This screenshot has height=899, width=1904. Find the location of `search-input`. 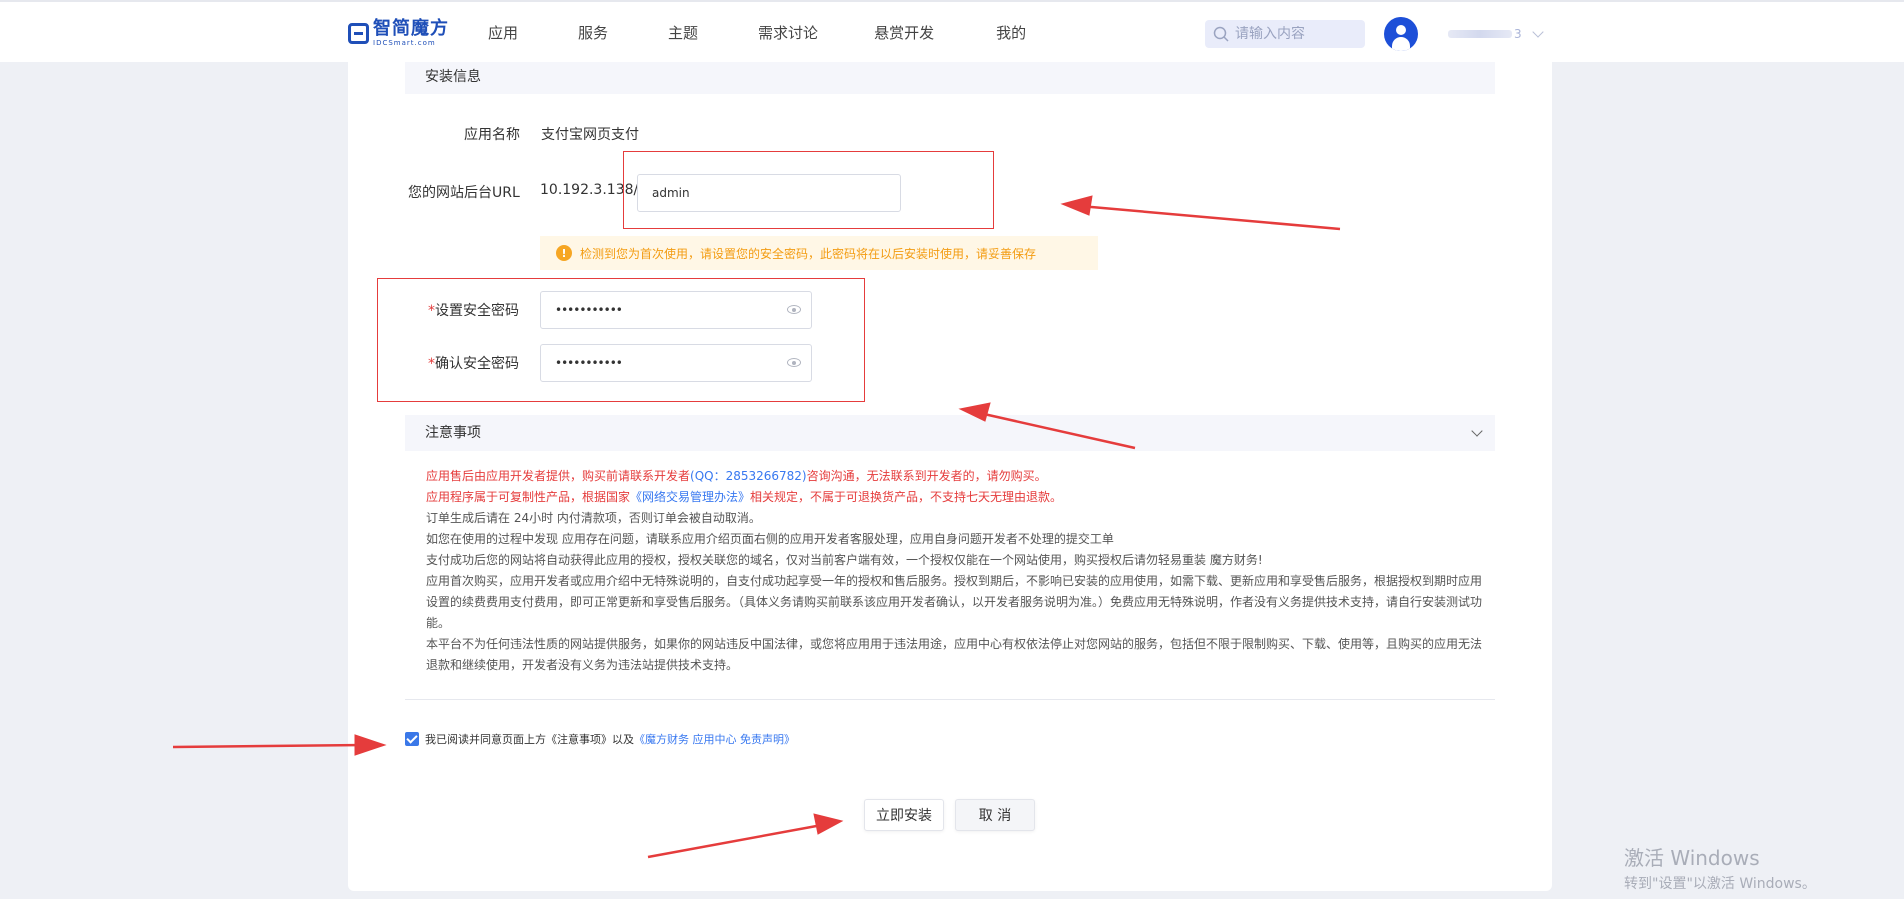

search-input is located at coordinates (1295, 34).